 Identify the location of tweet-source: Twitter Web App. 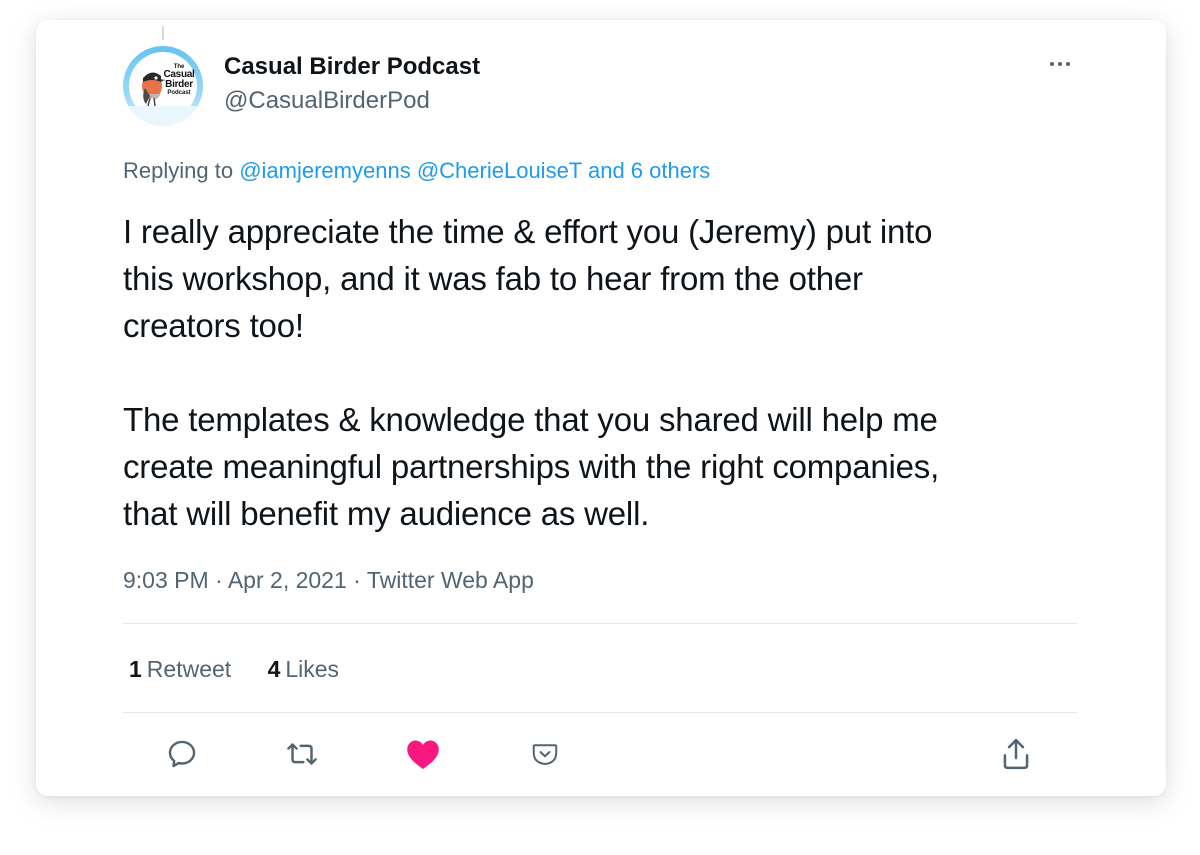
(450, 580).